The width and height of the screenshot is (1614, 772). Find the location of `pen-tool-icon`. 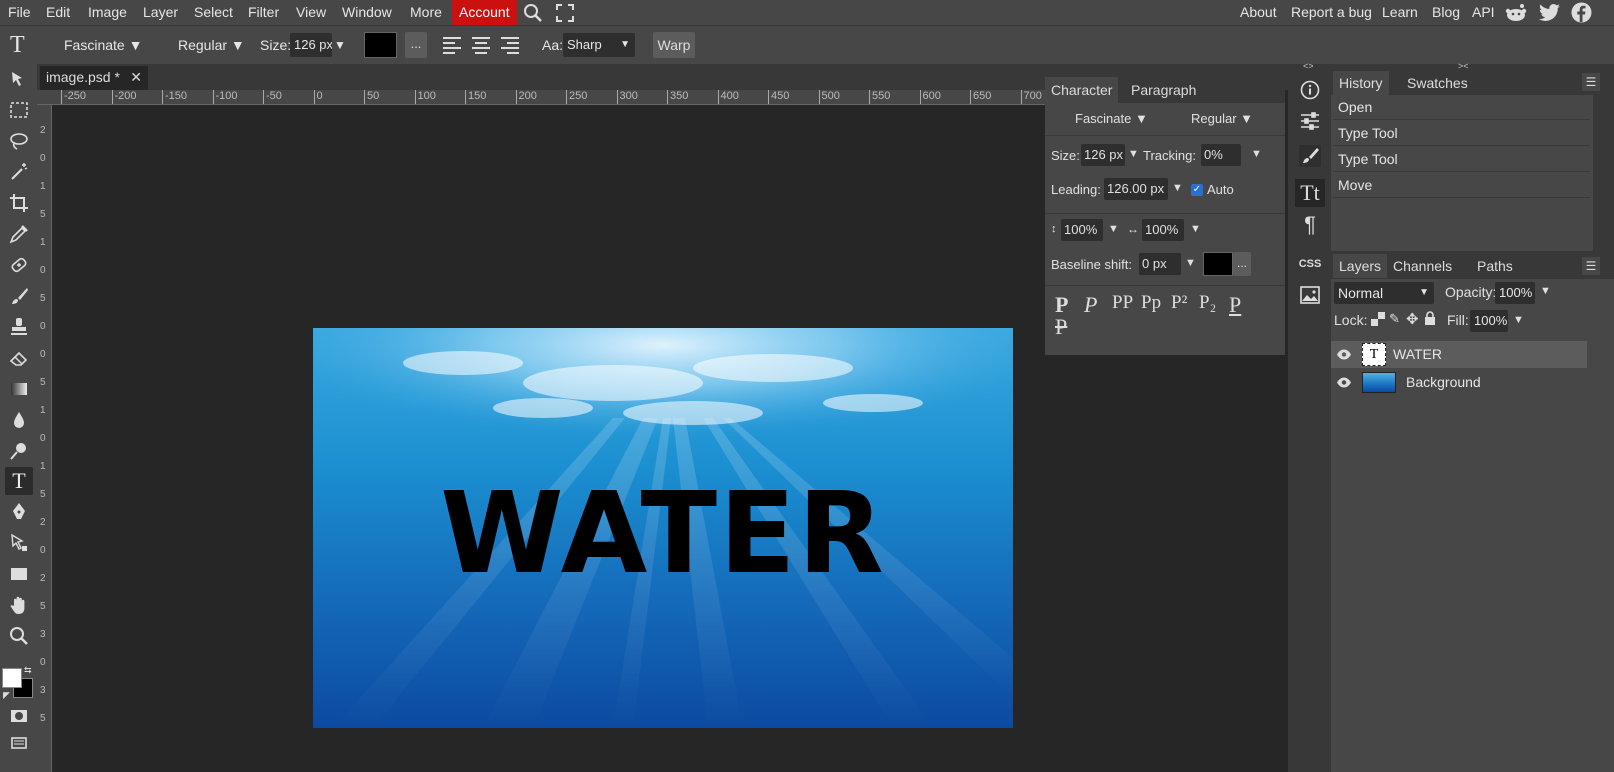

pen-tool-icon is located at coordinates (19, 512).